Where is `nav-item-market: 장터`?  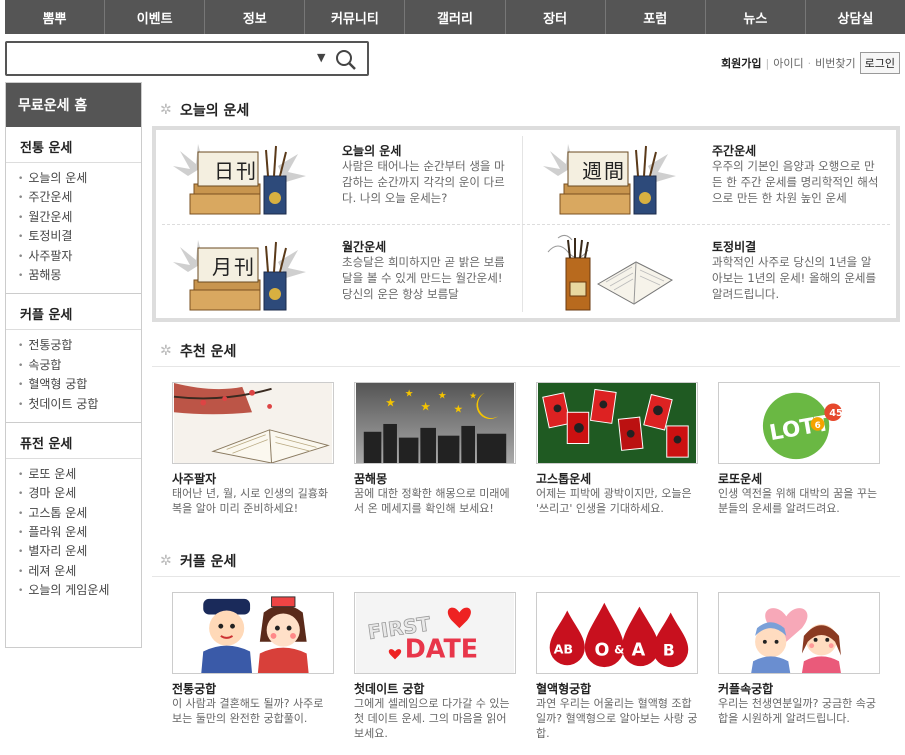 nav-item-market: 장터 is located at coordinates (556, 17).